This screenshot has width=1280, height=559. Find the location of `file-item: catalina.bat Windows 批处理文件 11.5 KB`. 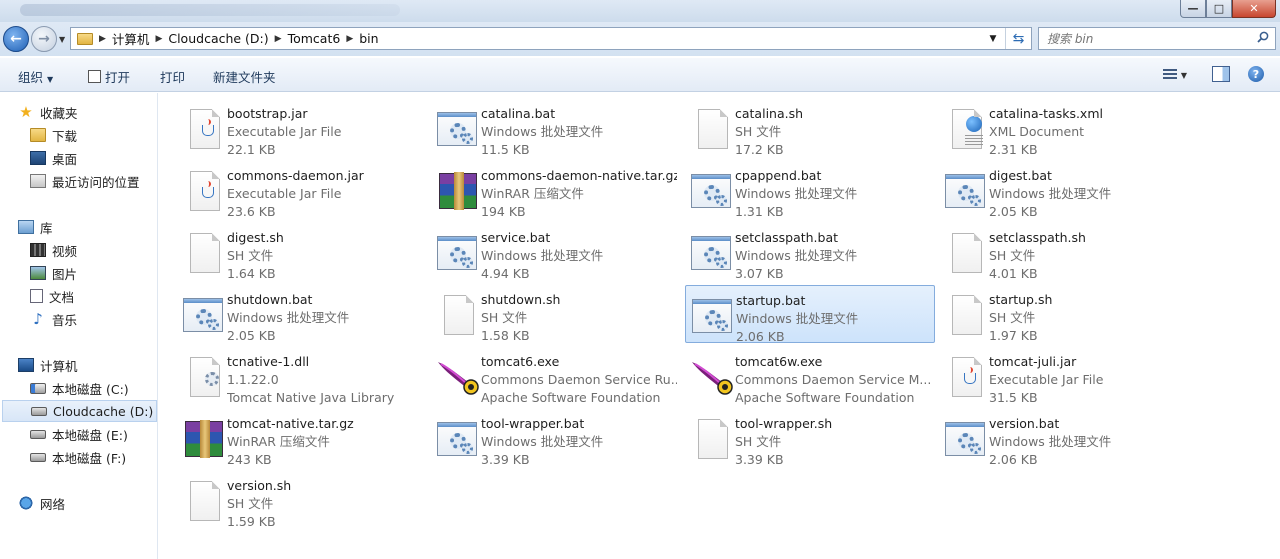

file-item: catalina.bat Windows 批处理文件 11.5 KB is located at coordinates (556, 128).